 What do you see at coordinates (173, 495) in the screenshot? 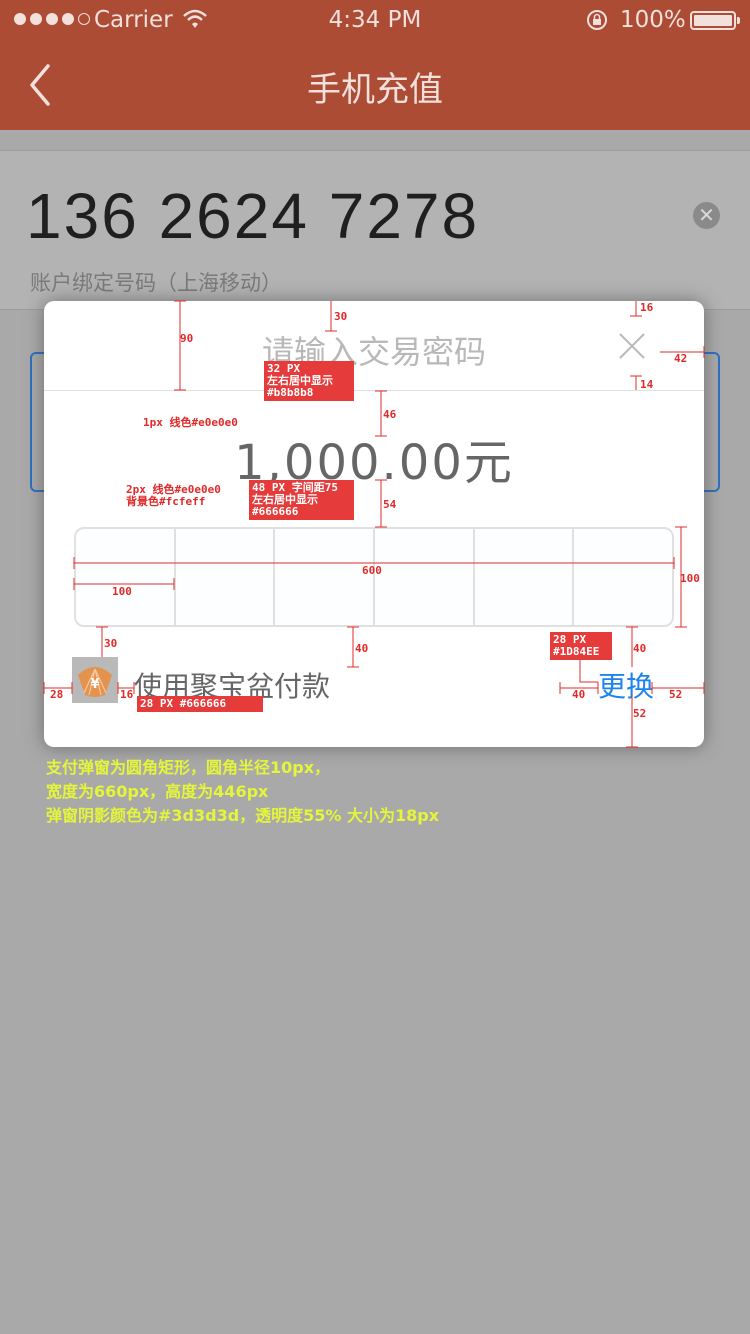
I see `pin-box-annotation: 2px 线色#e0e0e0 背景色#fcfeff` at bounding box center [173, 495].